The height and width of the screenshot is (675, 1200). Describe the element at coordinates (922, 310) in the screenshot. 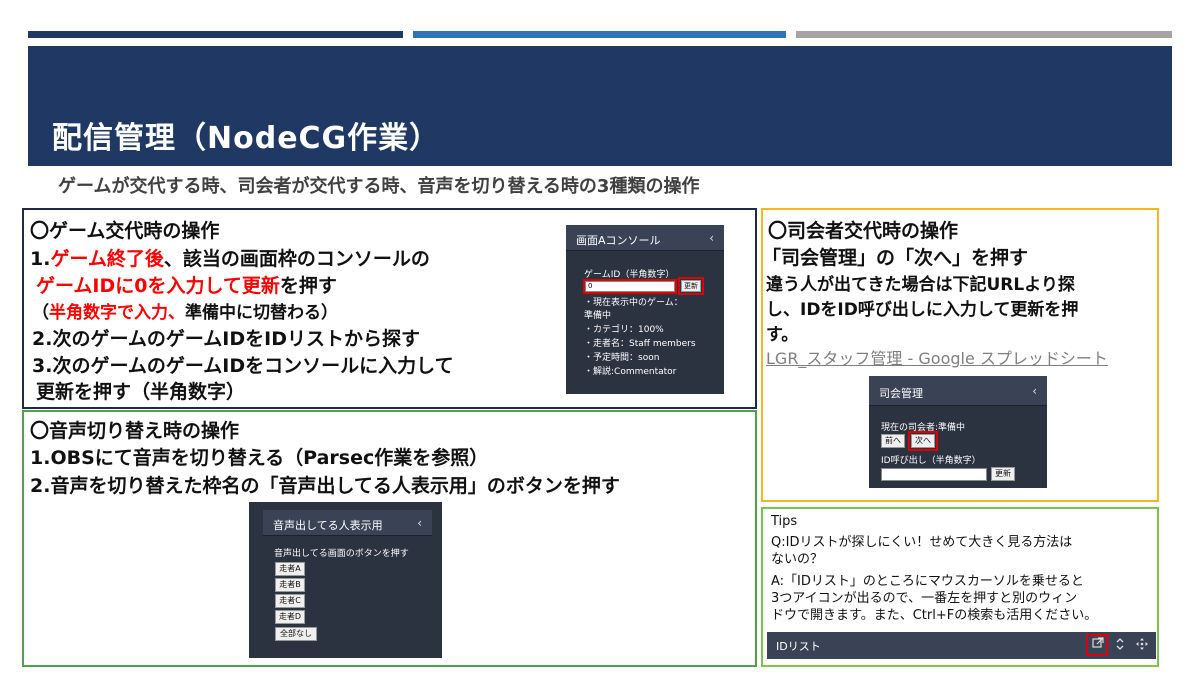

I see `mc-note-line2: し、IDをID呼び出しに入力して更新を押` at that location.